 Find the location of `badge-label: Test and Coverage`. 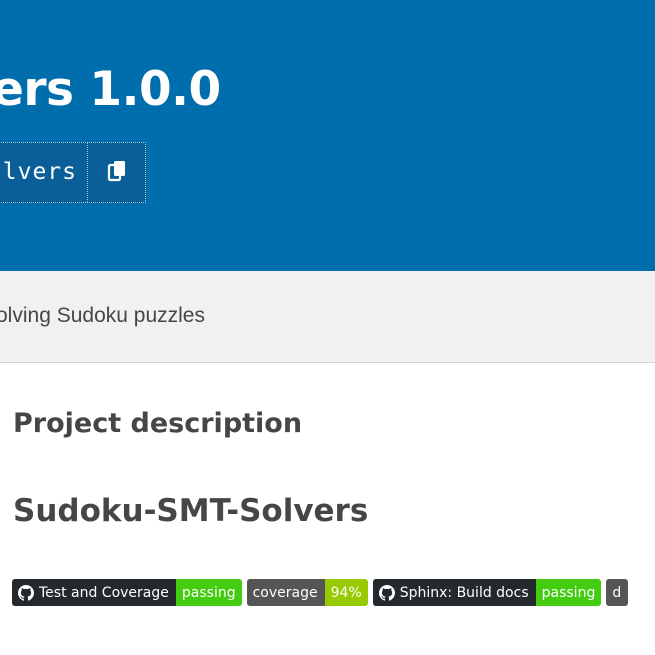

badge-label: Test and Coverage is located at coordinates (94, 592).